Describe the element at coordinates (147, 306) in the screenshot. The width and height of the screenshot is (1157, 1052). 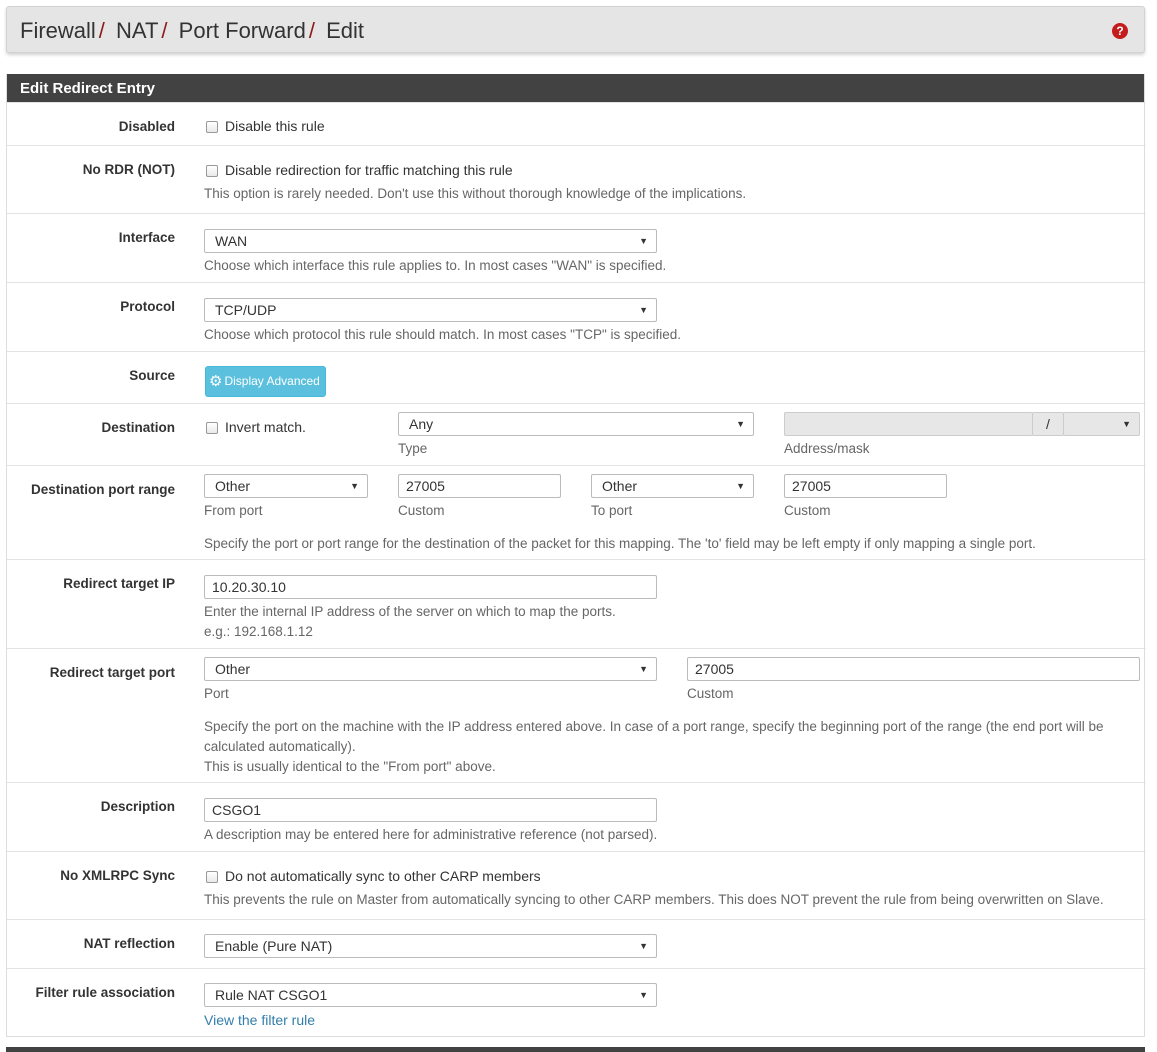
I see `protocol-label: Protocol` at that location.